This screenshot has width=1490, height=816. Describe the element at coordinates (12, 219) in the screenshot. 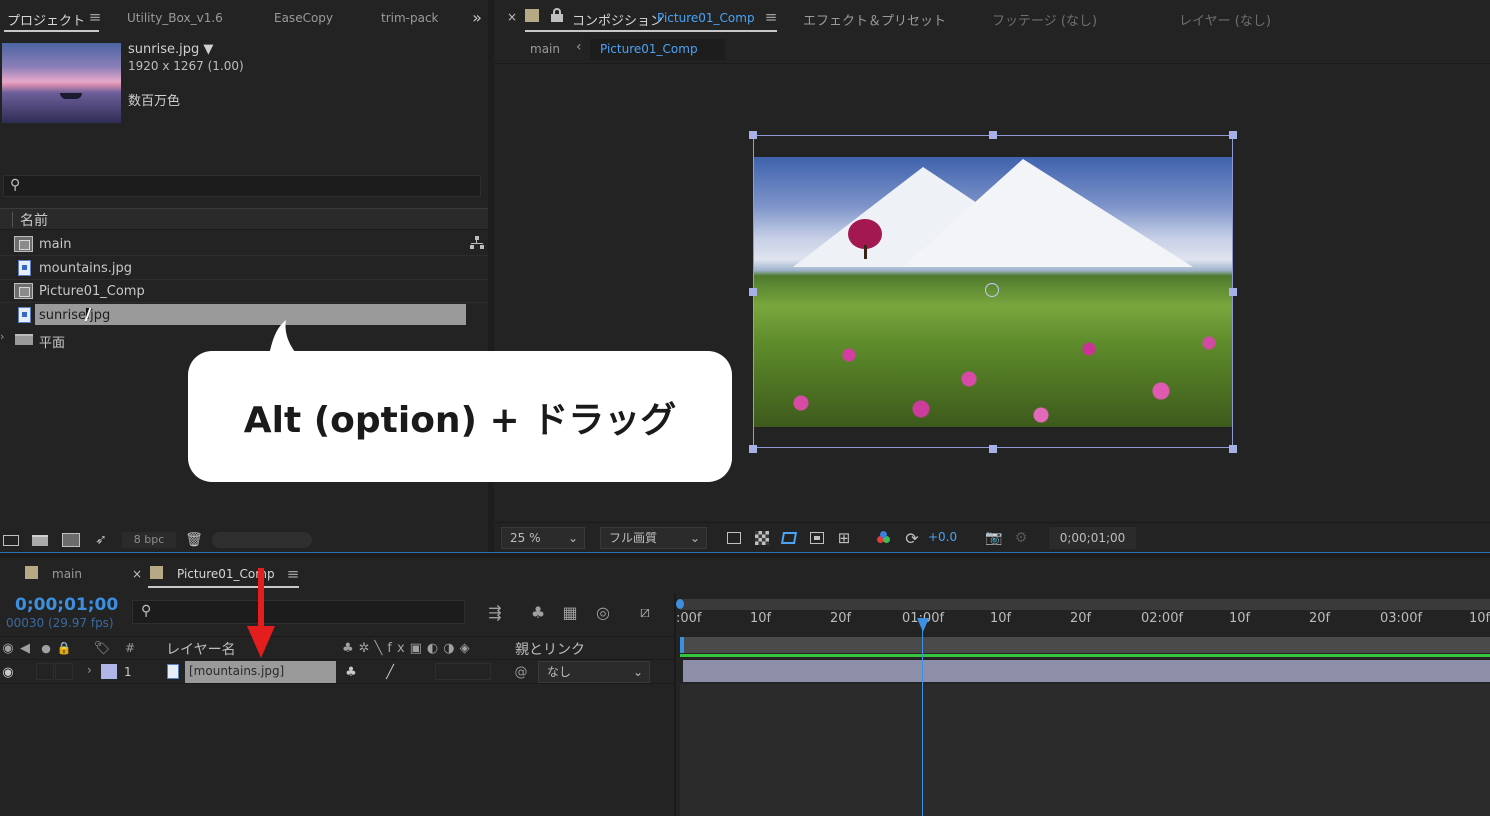

I see `column-divider` at that location.